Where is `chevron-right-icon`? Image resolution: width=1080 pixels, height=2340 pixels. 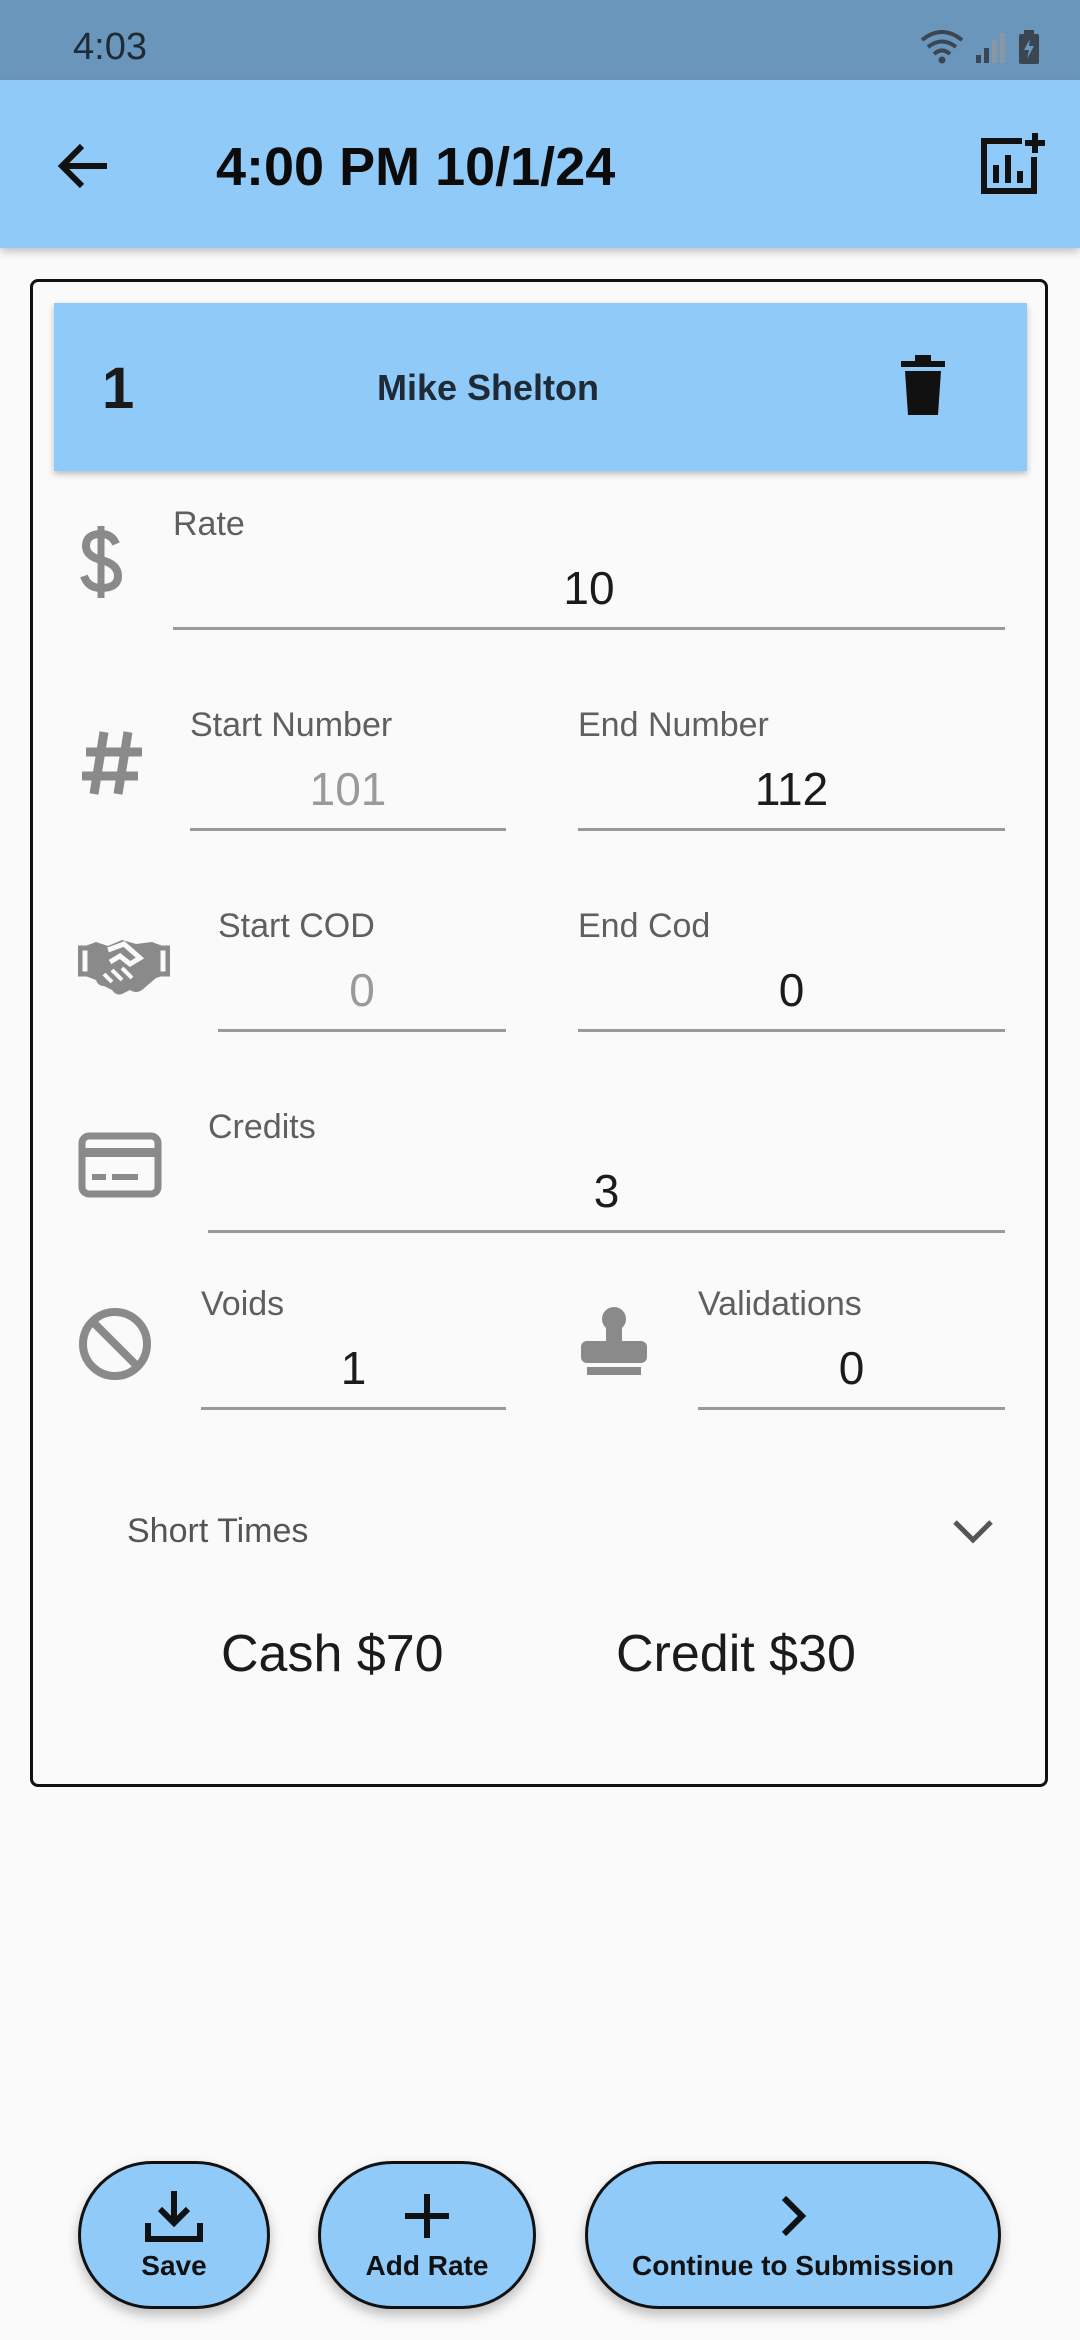
chevron-right-icon is located at coordinates (794, 2216).